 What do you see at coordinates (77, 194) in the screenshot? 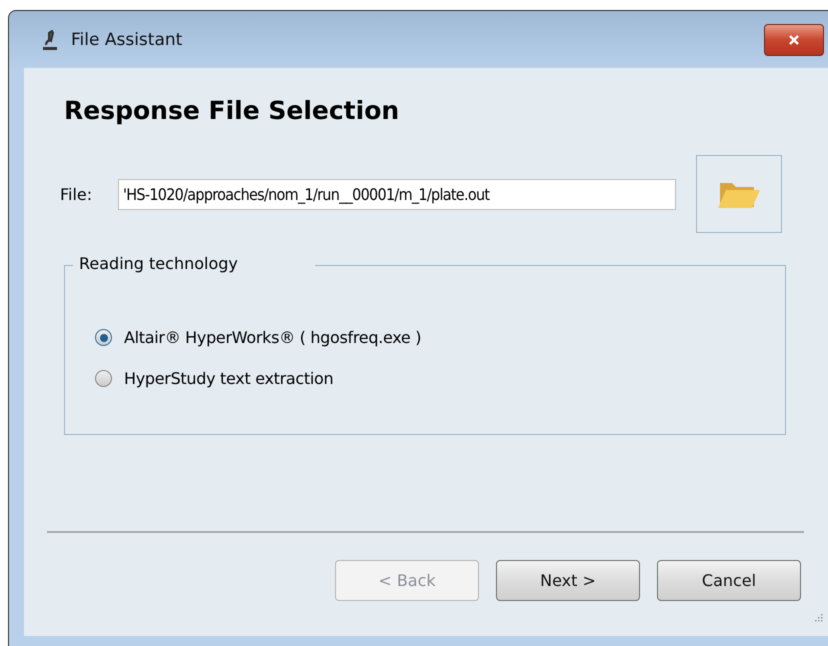
I see `file-label: File:` at bounding box center [77, 194].